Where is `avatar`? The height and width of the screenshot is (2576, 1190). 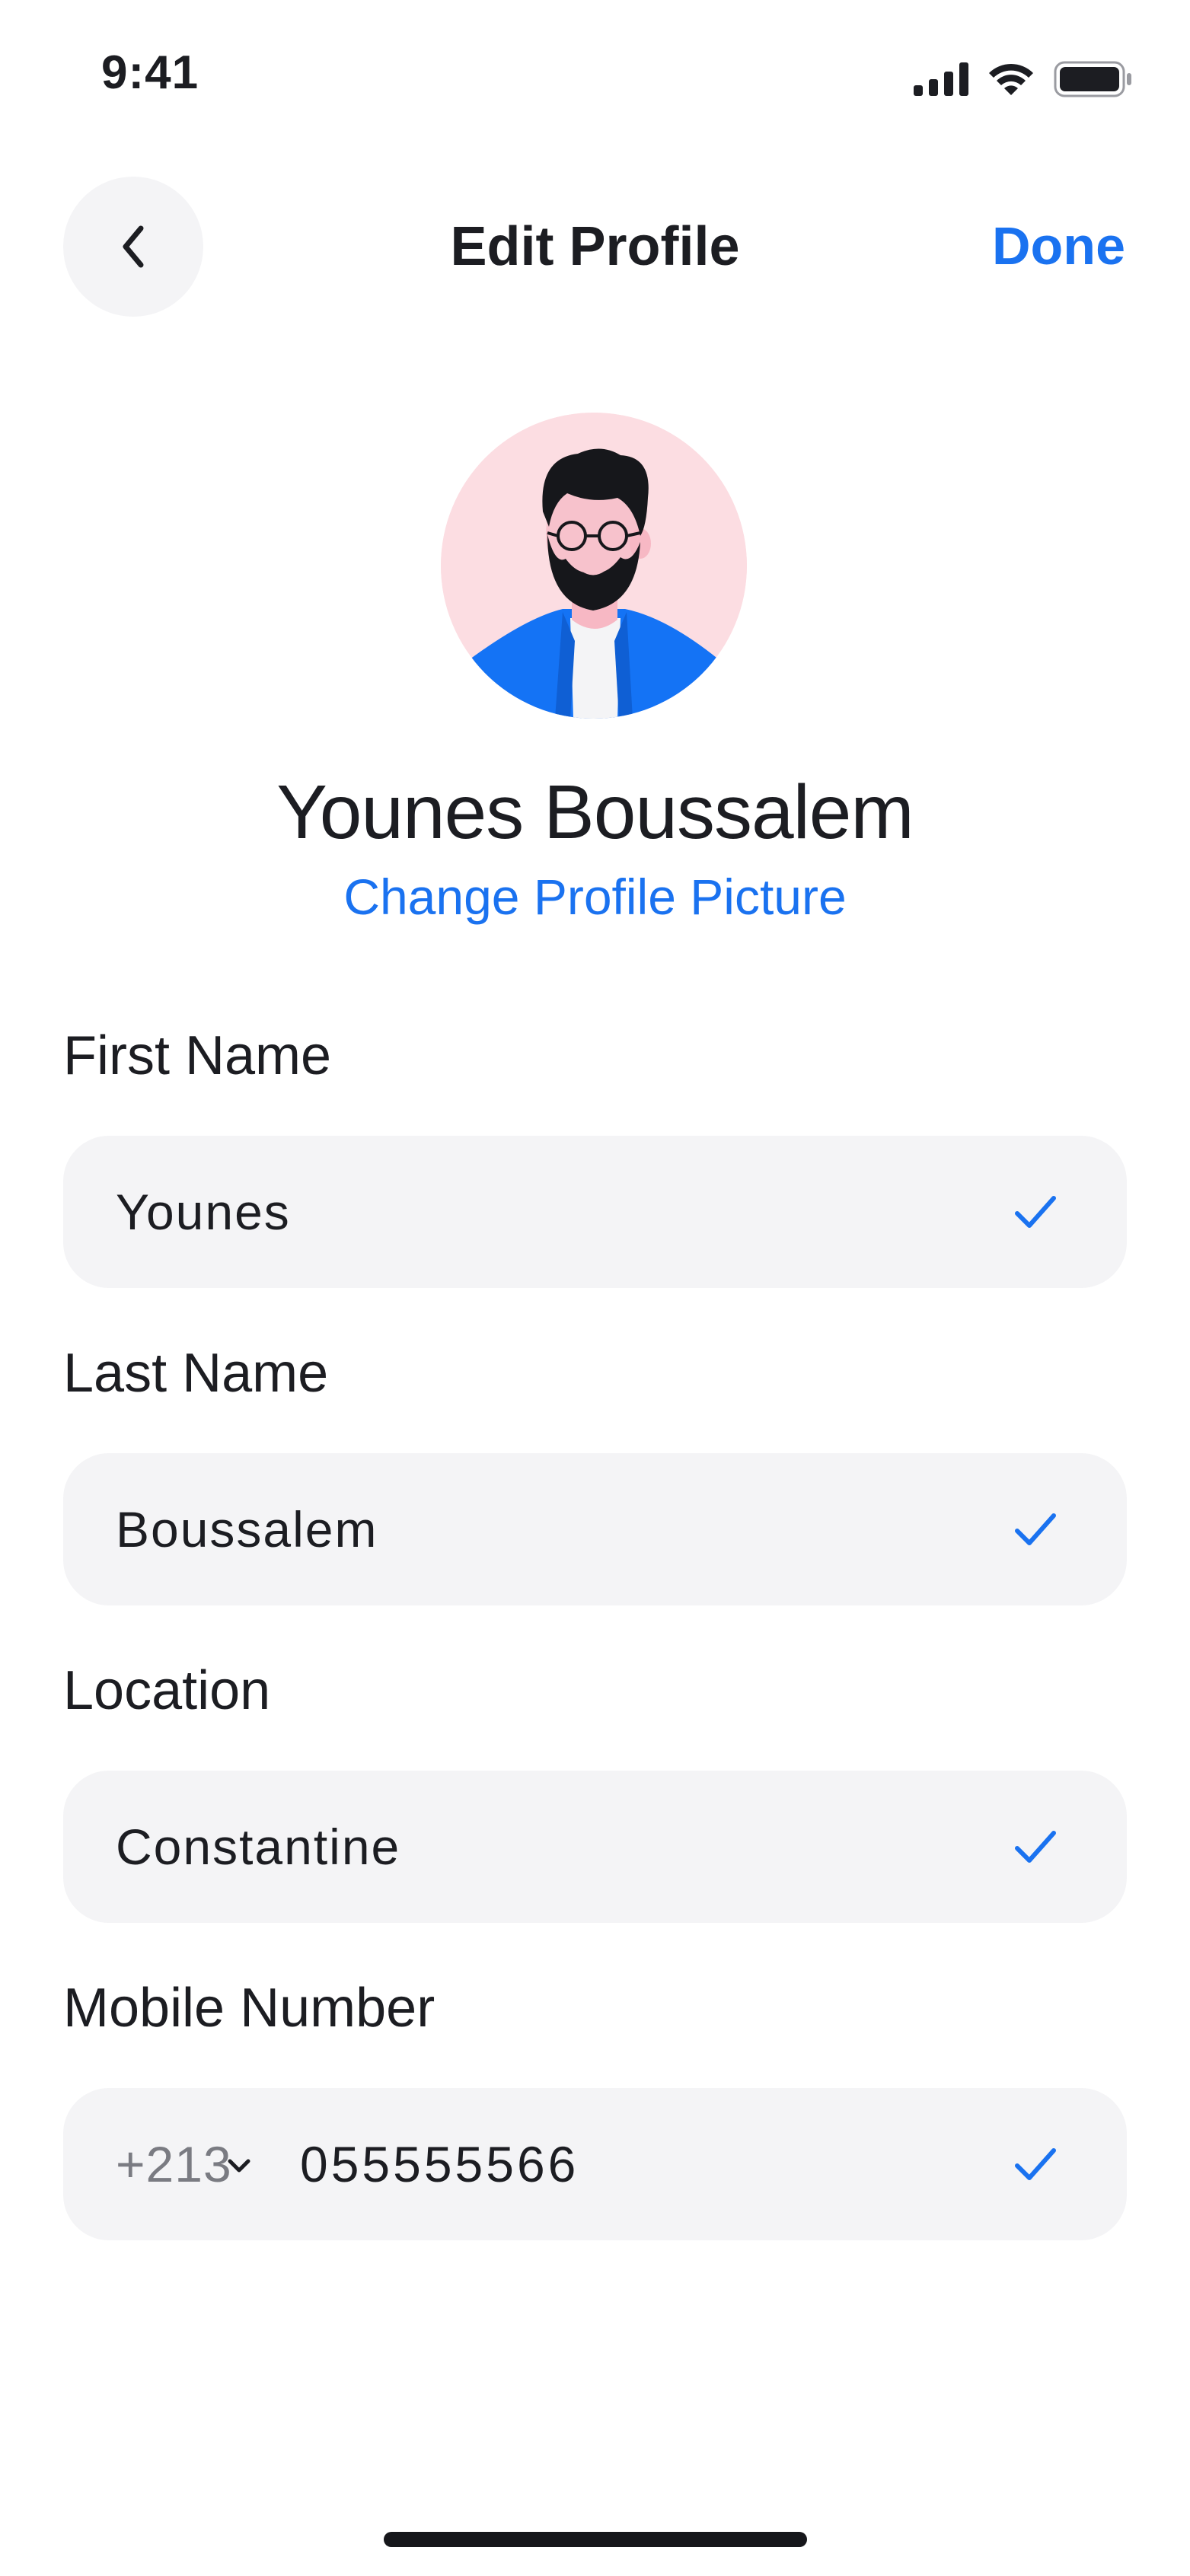
avatar is located at coordinates (594, 566).